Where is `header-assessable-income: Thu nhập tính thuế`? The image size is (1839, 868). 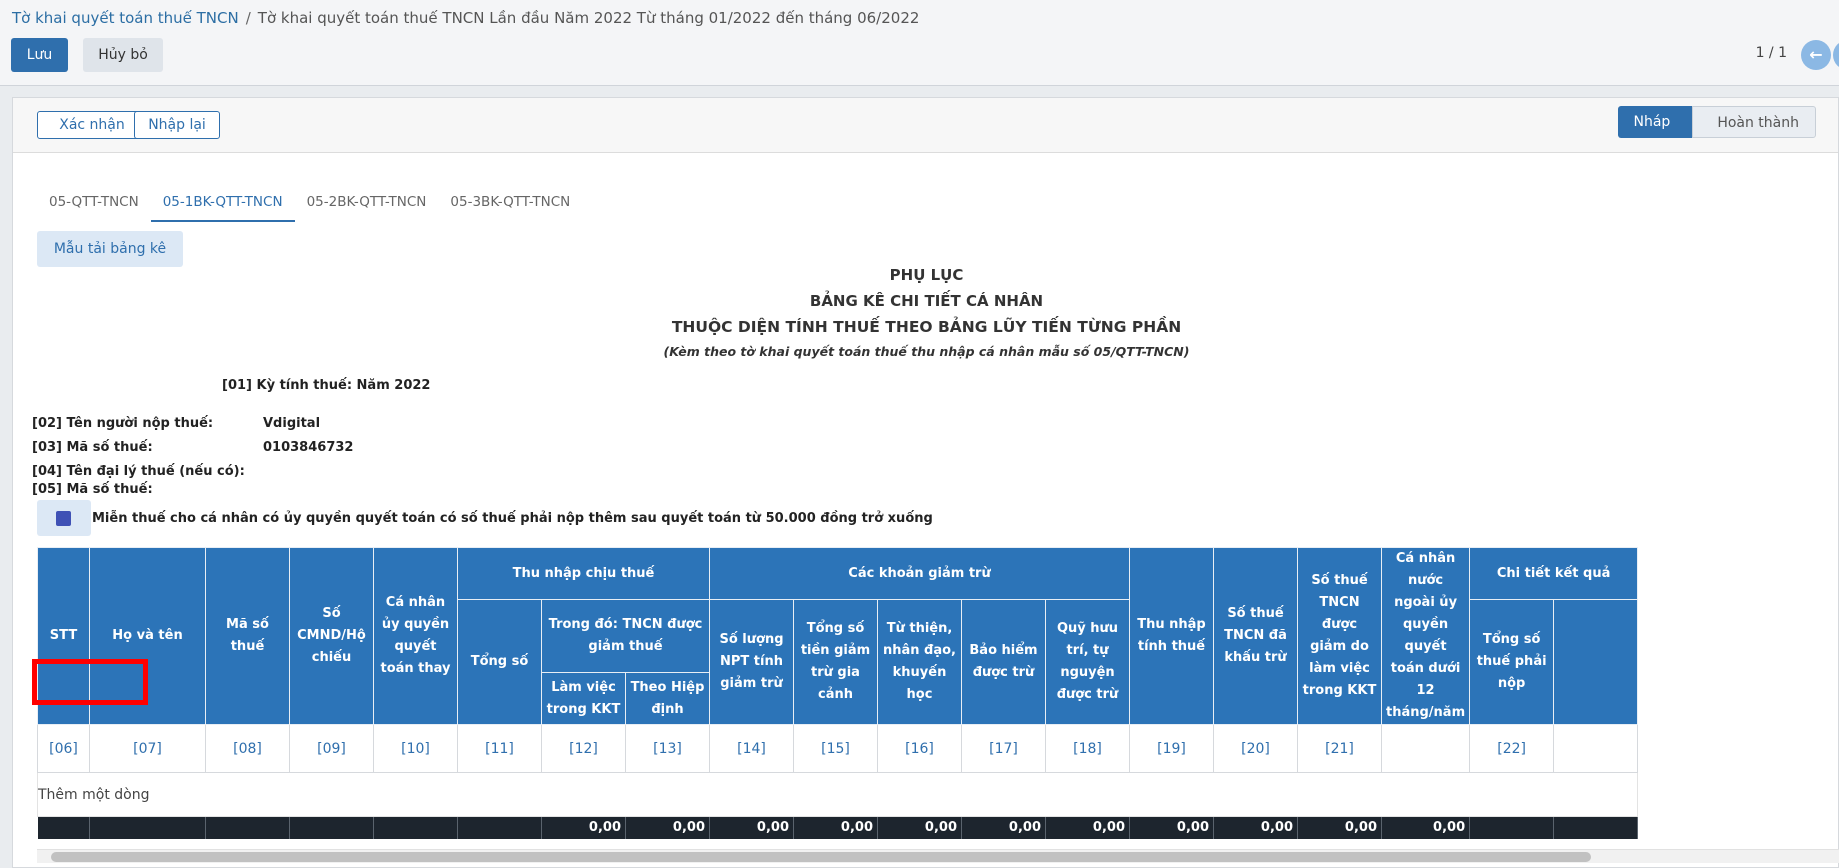
header-assessable-income: Thu nhập tính thuế is located at coordinates (1171, 636).